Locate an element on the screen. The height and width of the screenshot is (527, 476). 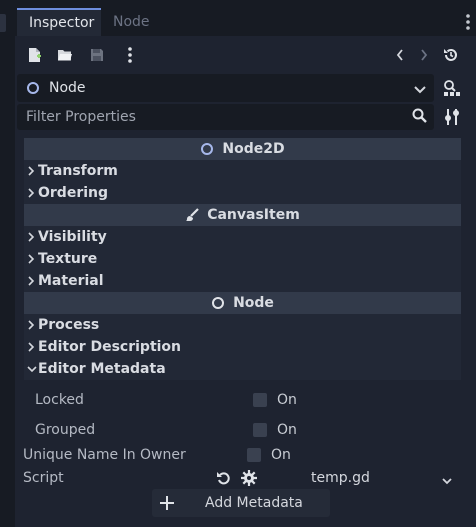
back-icon is located at coordinates (400, 55).